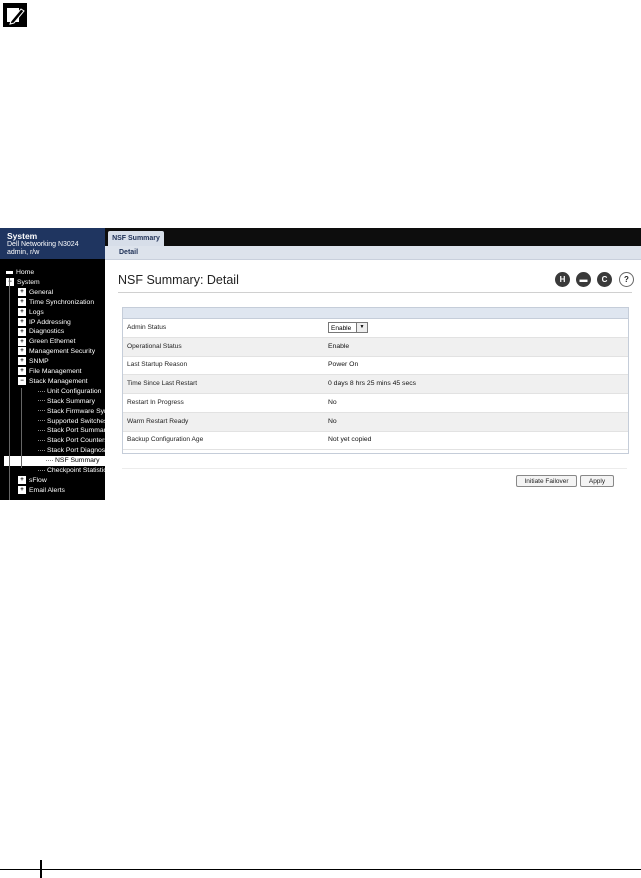 The width and height of the screenshot is (641, 878). I want to click on tree-item: + SNMP, so click(33, 362).